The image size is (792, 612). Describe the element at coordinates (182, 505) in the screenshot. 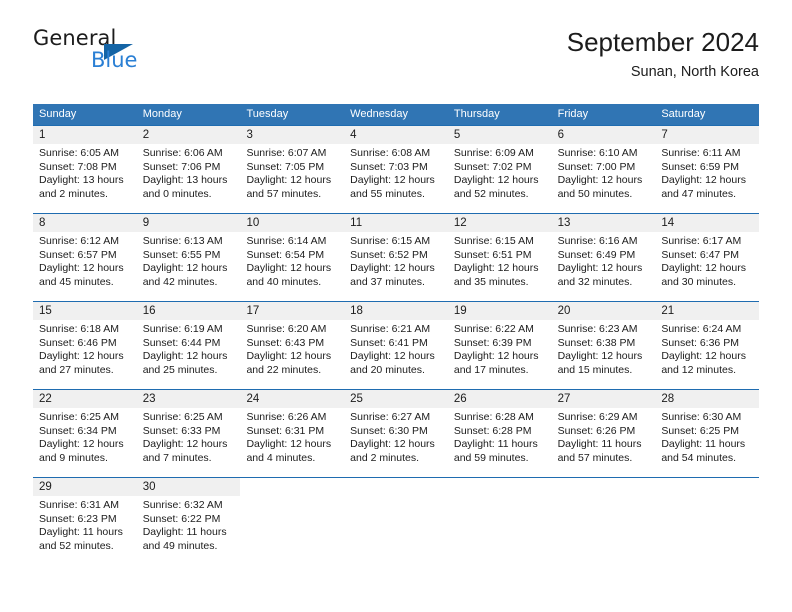

I see `sunrise-text: Sunrise: 6:32 AM` at that location.